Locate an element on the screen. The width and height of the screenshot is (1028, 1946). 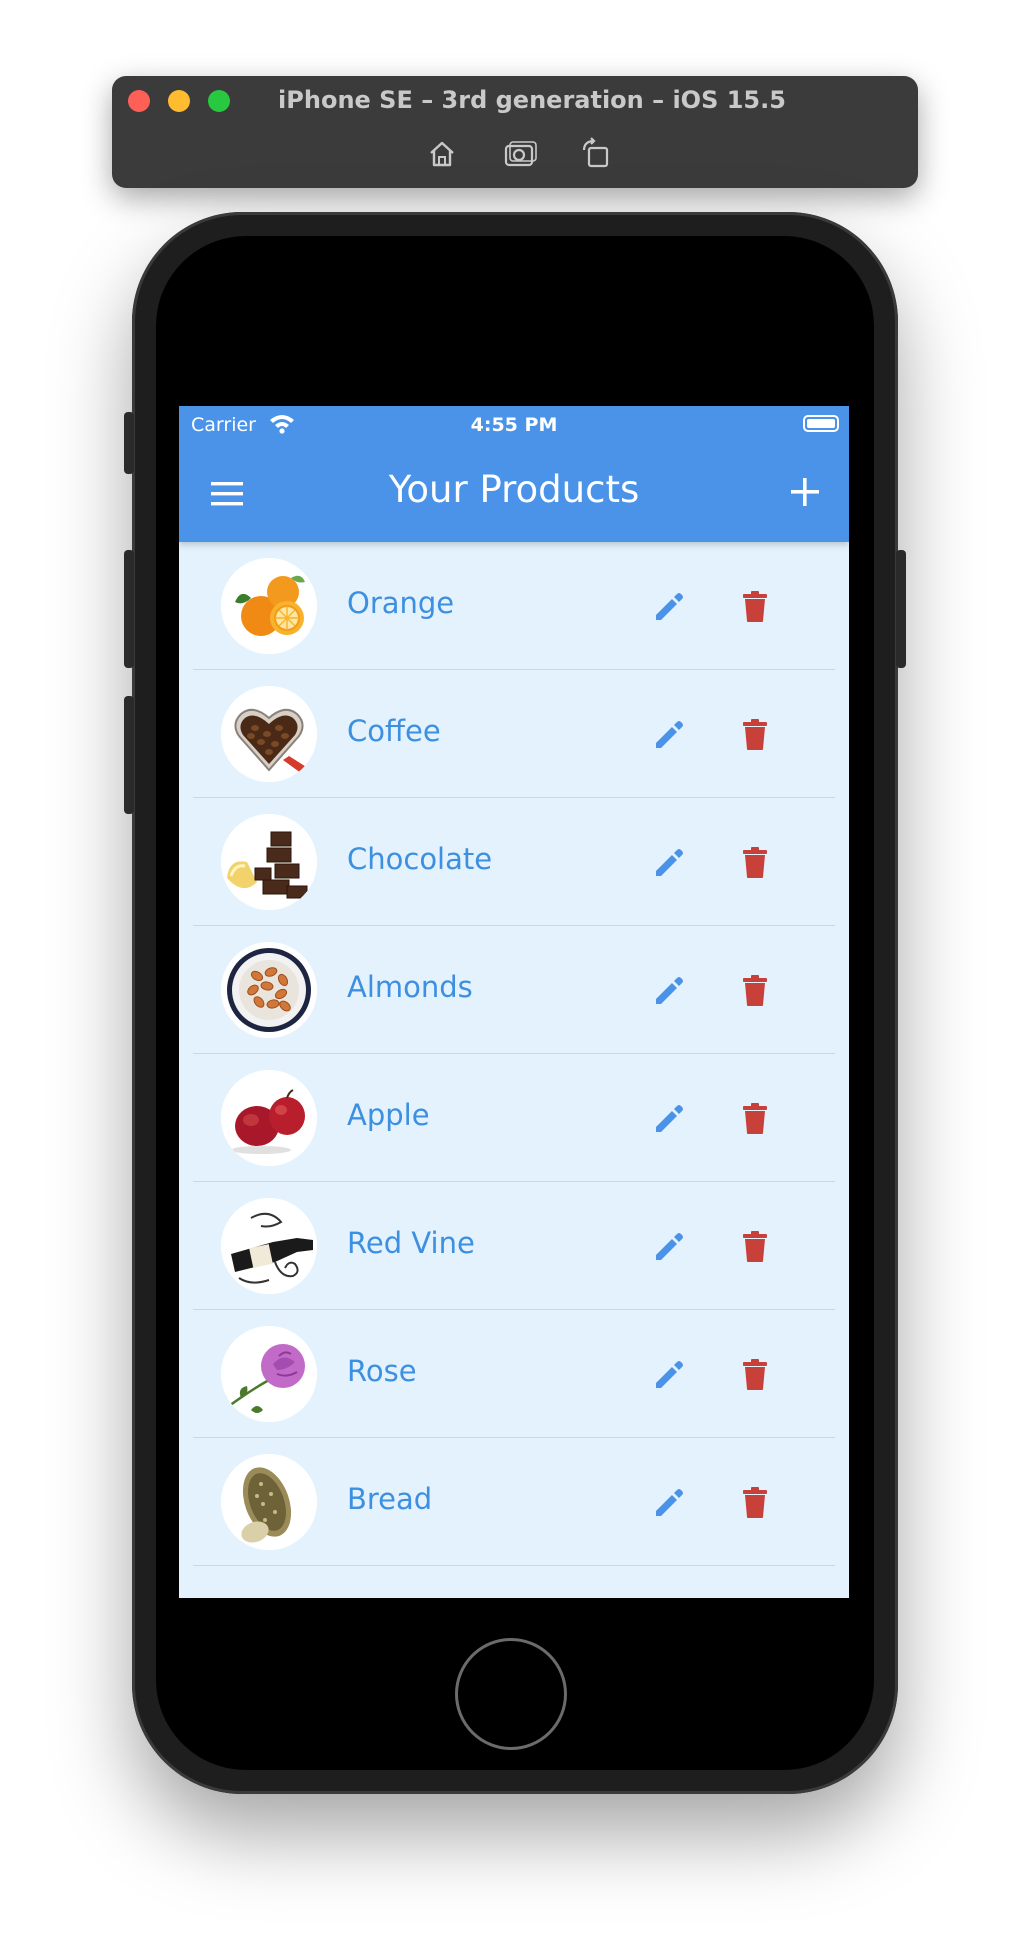
status-time: 4:55 PM is located at coordinates (514, 425).